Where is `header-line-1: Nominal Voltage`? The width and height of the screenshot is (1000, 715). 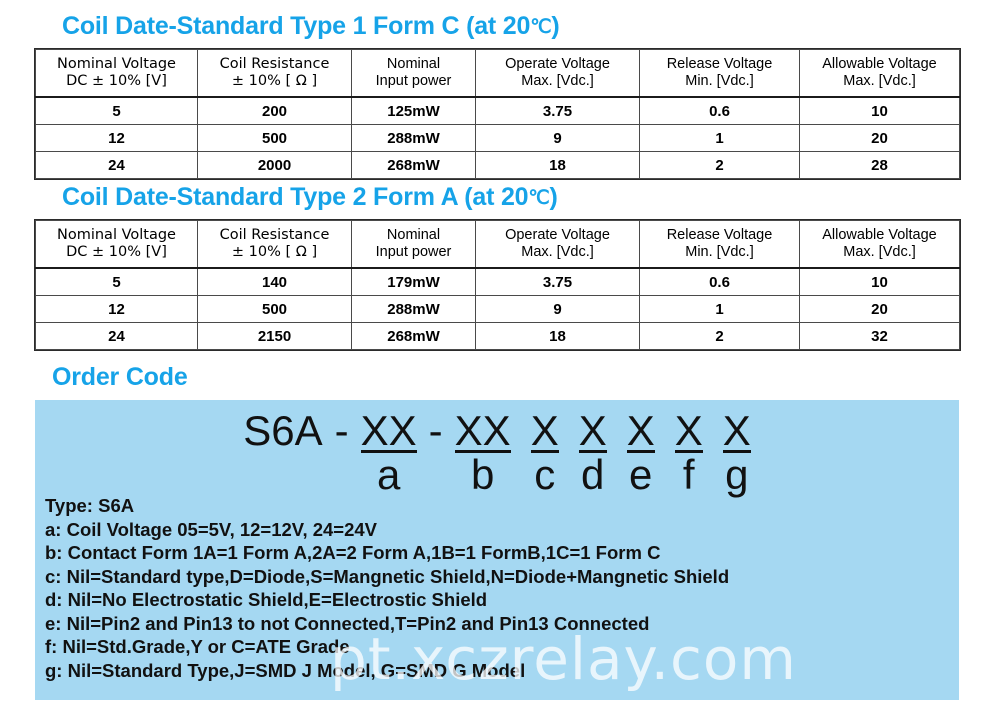
header-line-1: Nominal Voltage is located at coordinates (116, 64).